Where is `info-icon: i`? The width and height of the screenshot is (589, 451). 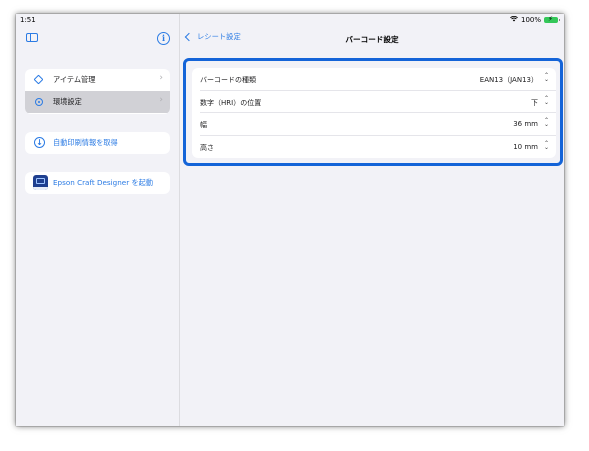
info-icon: i is located at coordinates (163, 38).